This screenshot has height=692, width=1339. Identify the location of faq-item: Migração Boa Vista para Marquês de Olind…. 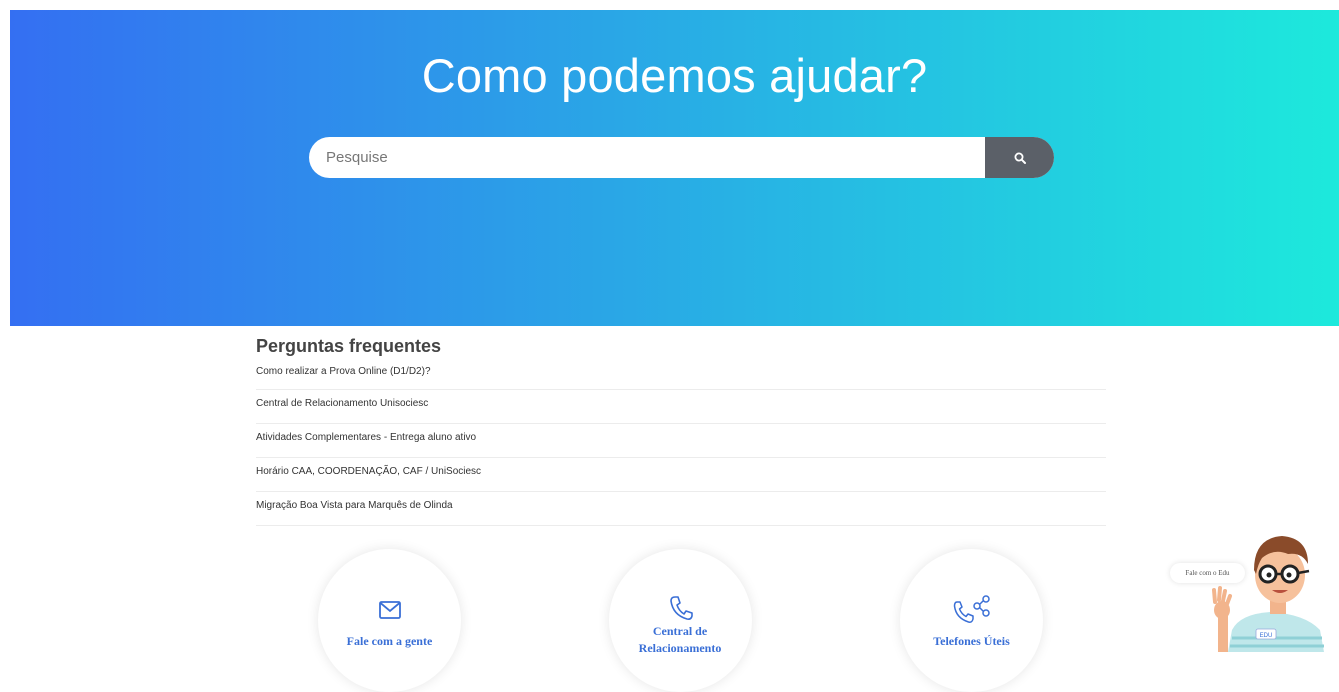
(681, 509).